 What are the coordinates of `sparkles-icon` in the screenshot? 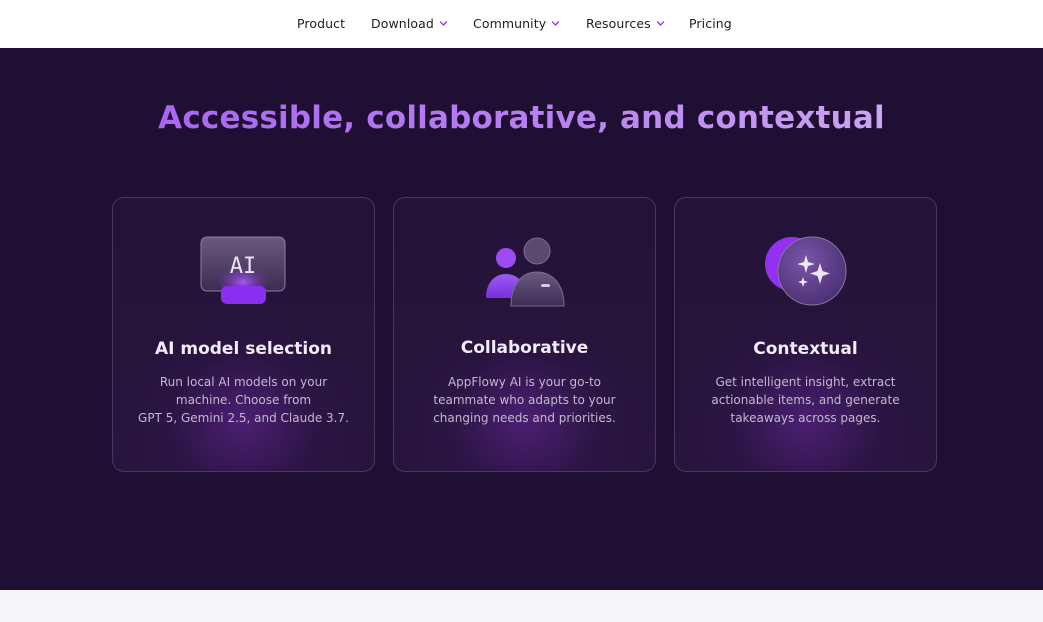 It's located at (805, 275).